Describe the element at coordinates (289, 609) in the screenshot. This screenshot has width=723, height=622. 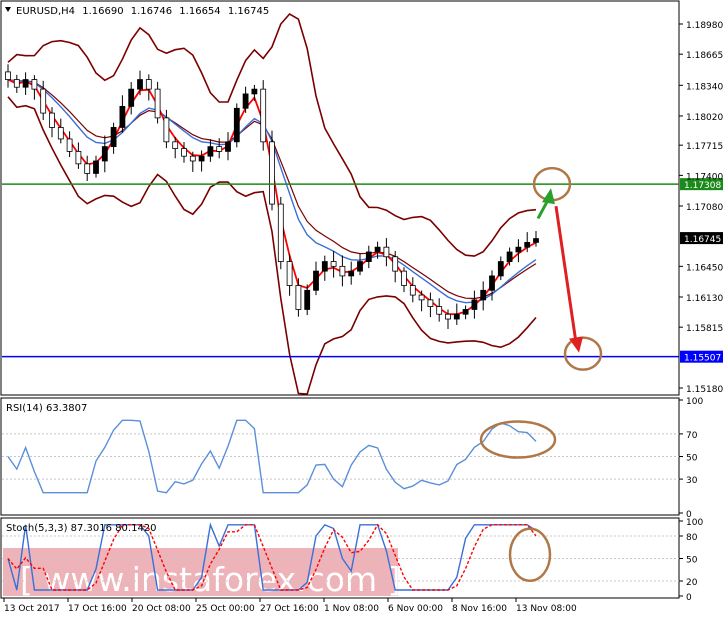
I see `x-tick-label: 27 Oct 16:00` at that location.